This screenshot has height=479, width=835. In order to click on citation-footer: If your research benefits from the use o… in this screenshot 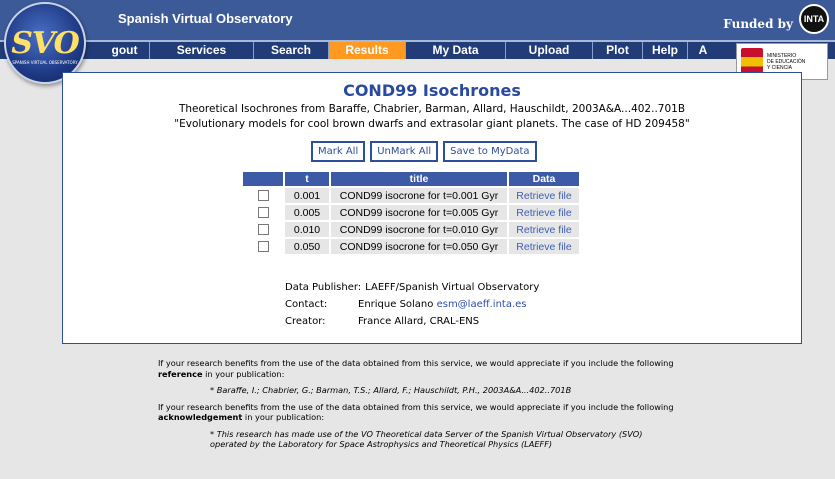, I will do `click(418, 404)`.